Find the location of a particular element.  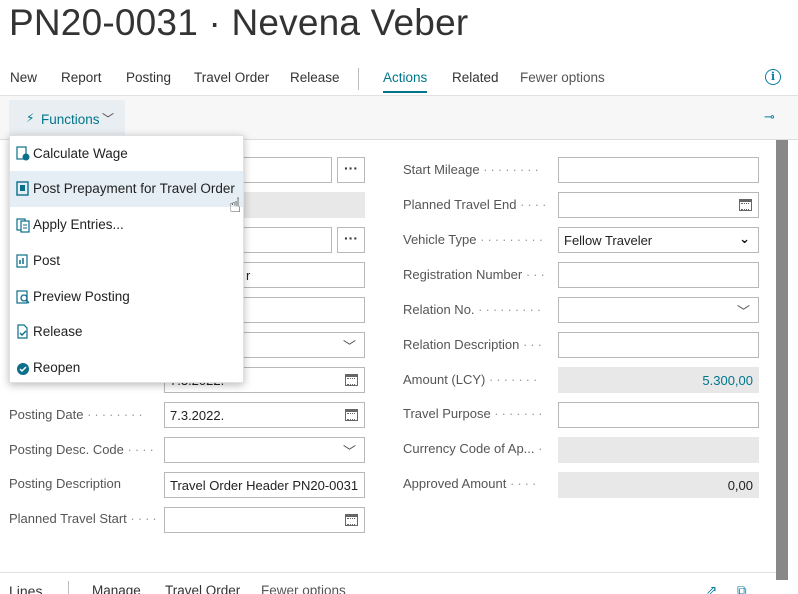

release-icon is located at coordinates (22, 331).